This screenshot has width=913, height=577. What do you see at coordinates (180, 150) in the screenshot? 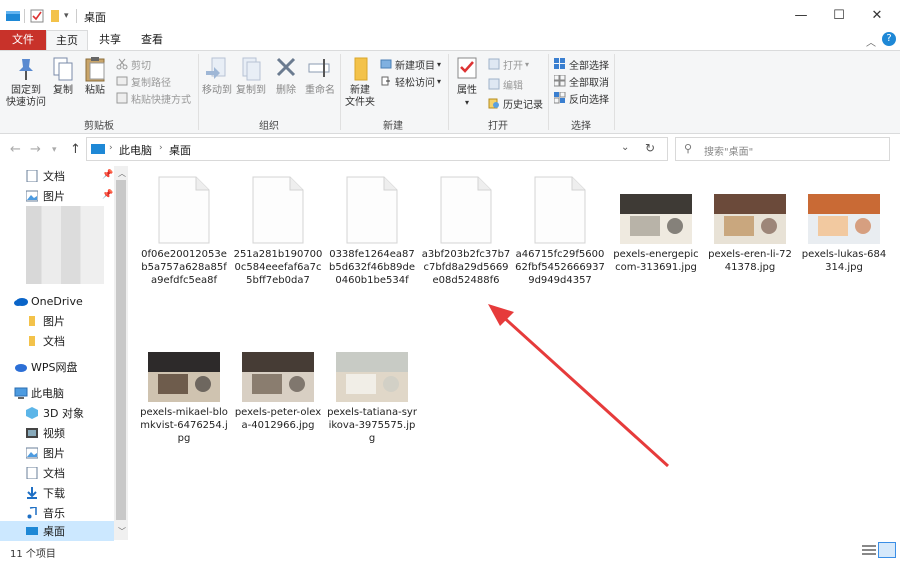
I see `breadcrumb-desktop: 桌面` at bounding box center [180, 150].